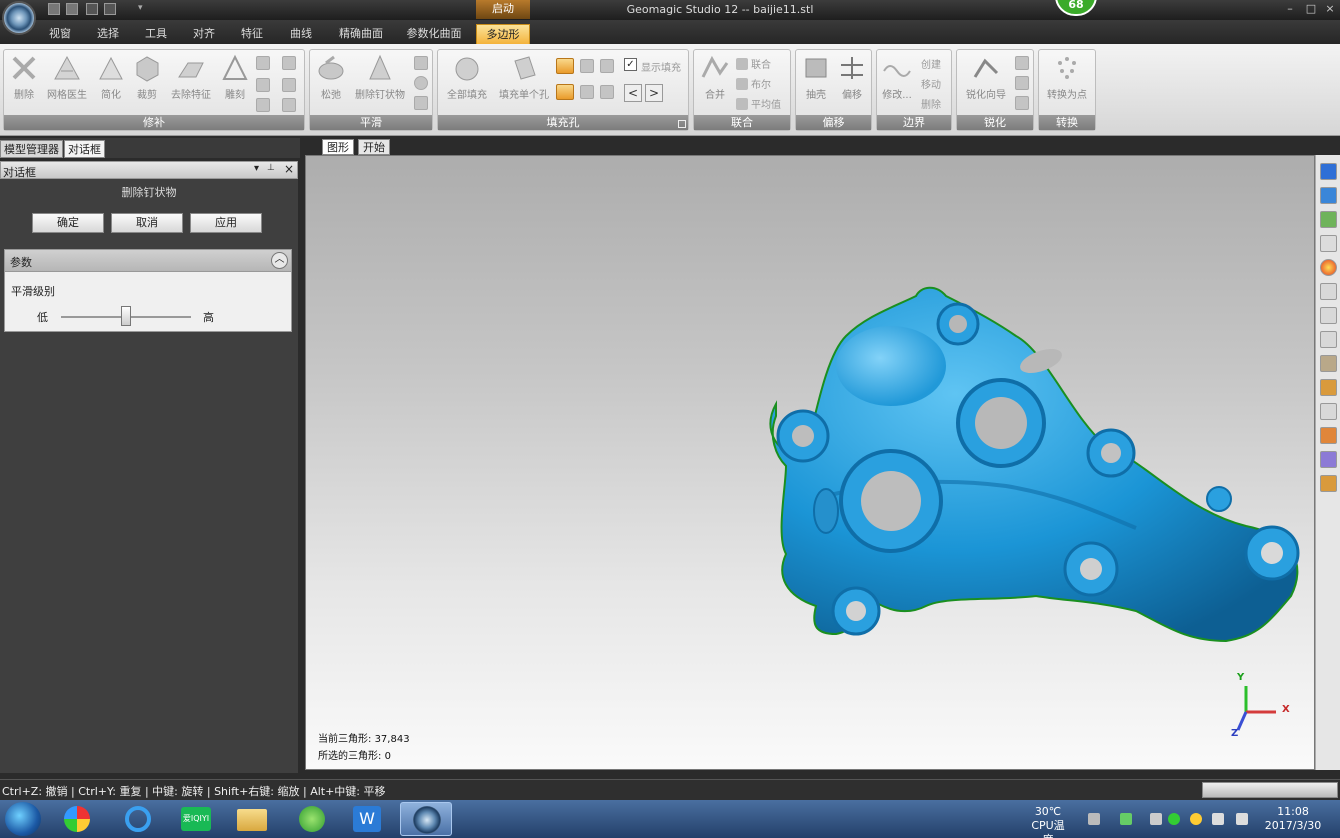 This screenshot has width=1340, height=838. I want to click on taskbar-color-app, so click(78, 819).